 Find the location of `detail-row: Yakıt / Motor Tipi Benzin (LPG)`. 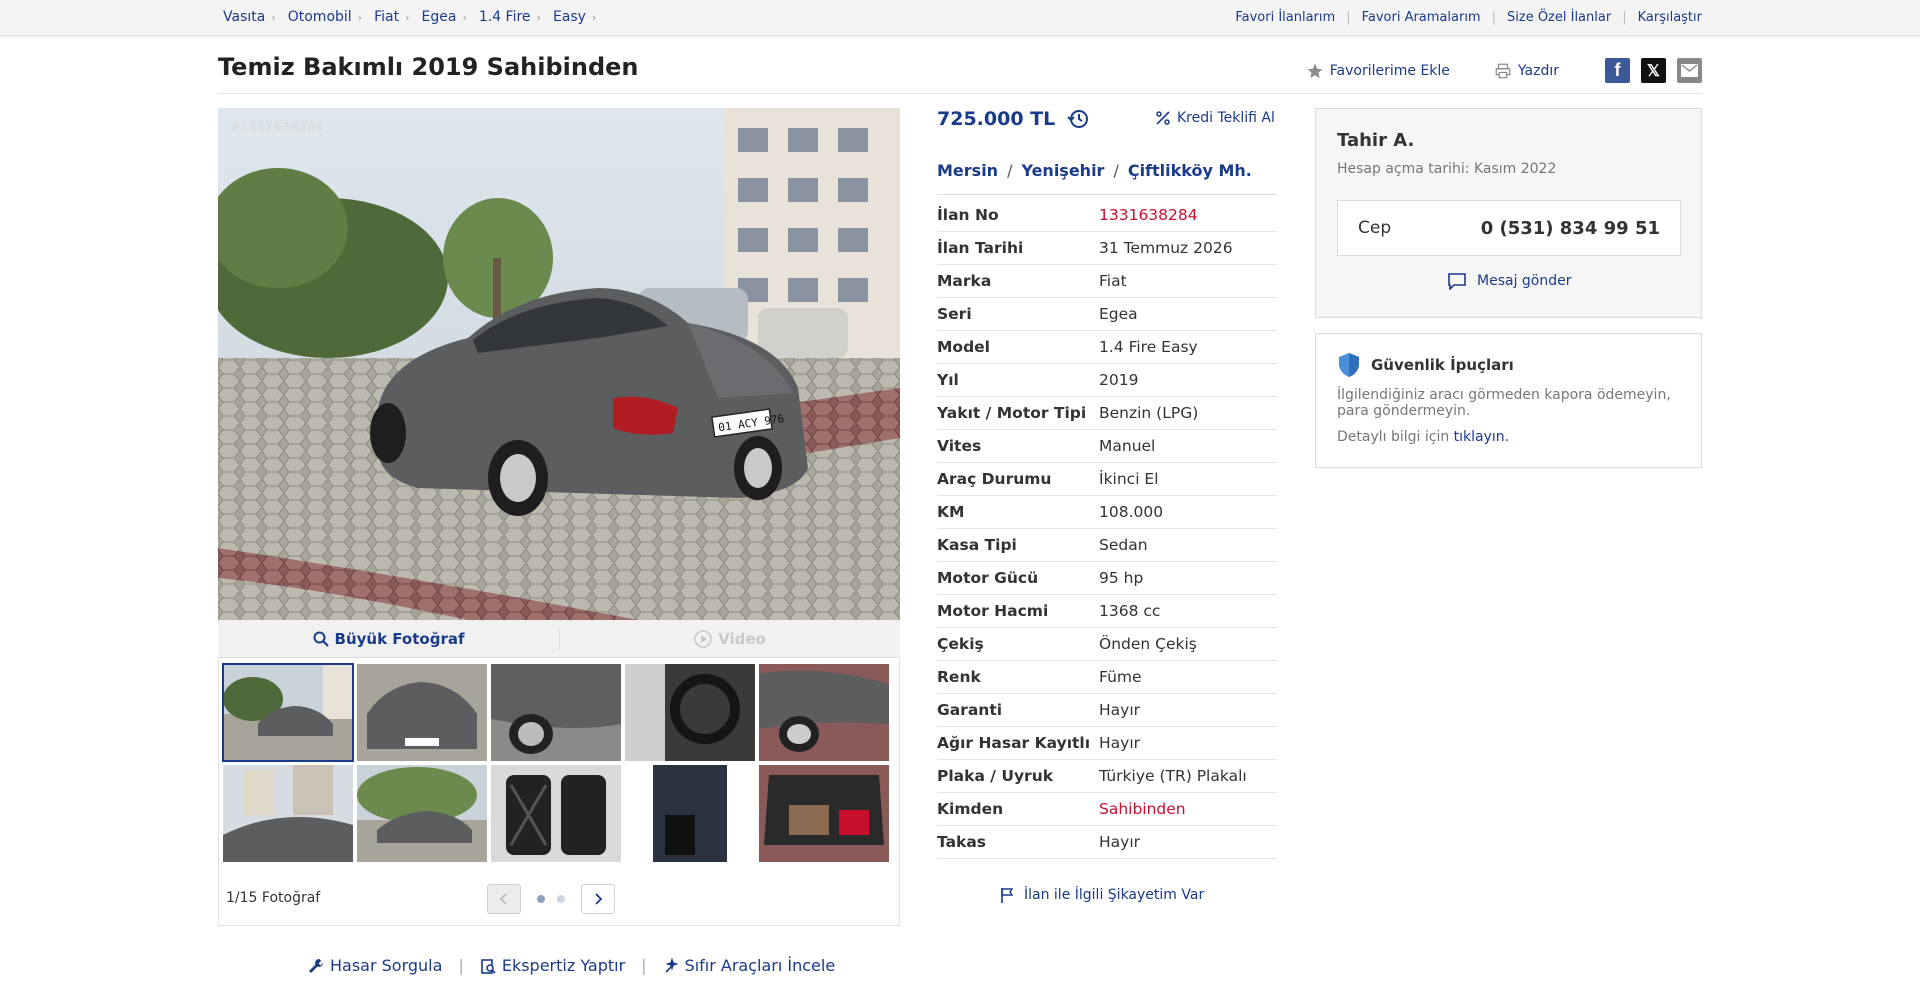

detail-row: Yakıt / Motor Tipi Benzin (LPG) is located at coordinates (1107, 413).